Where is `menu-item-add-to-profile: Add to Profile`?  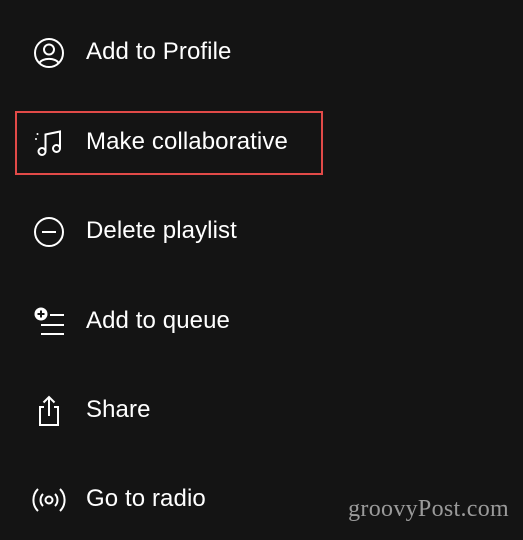
menu-item-add-to-profile: Add to Profile is located at coordinates (261, 52).